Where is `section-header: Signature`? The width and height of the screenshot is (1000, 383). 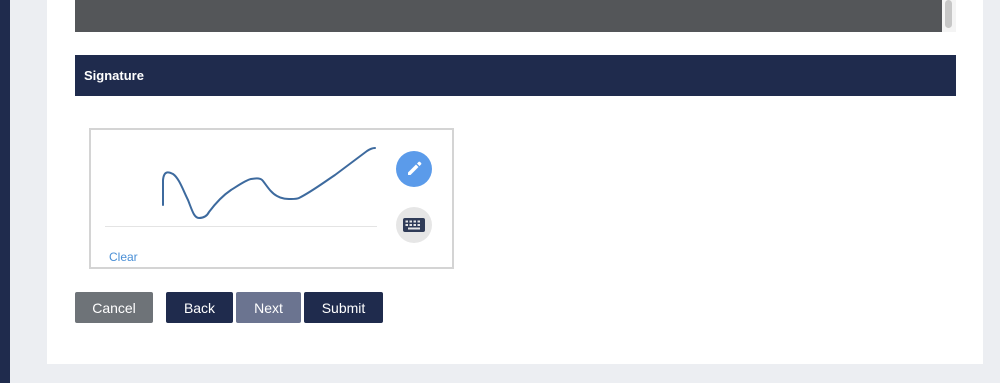
section-header: Signature is located at coordinates (515, 75).